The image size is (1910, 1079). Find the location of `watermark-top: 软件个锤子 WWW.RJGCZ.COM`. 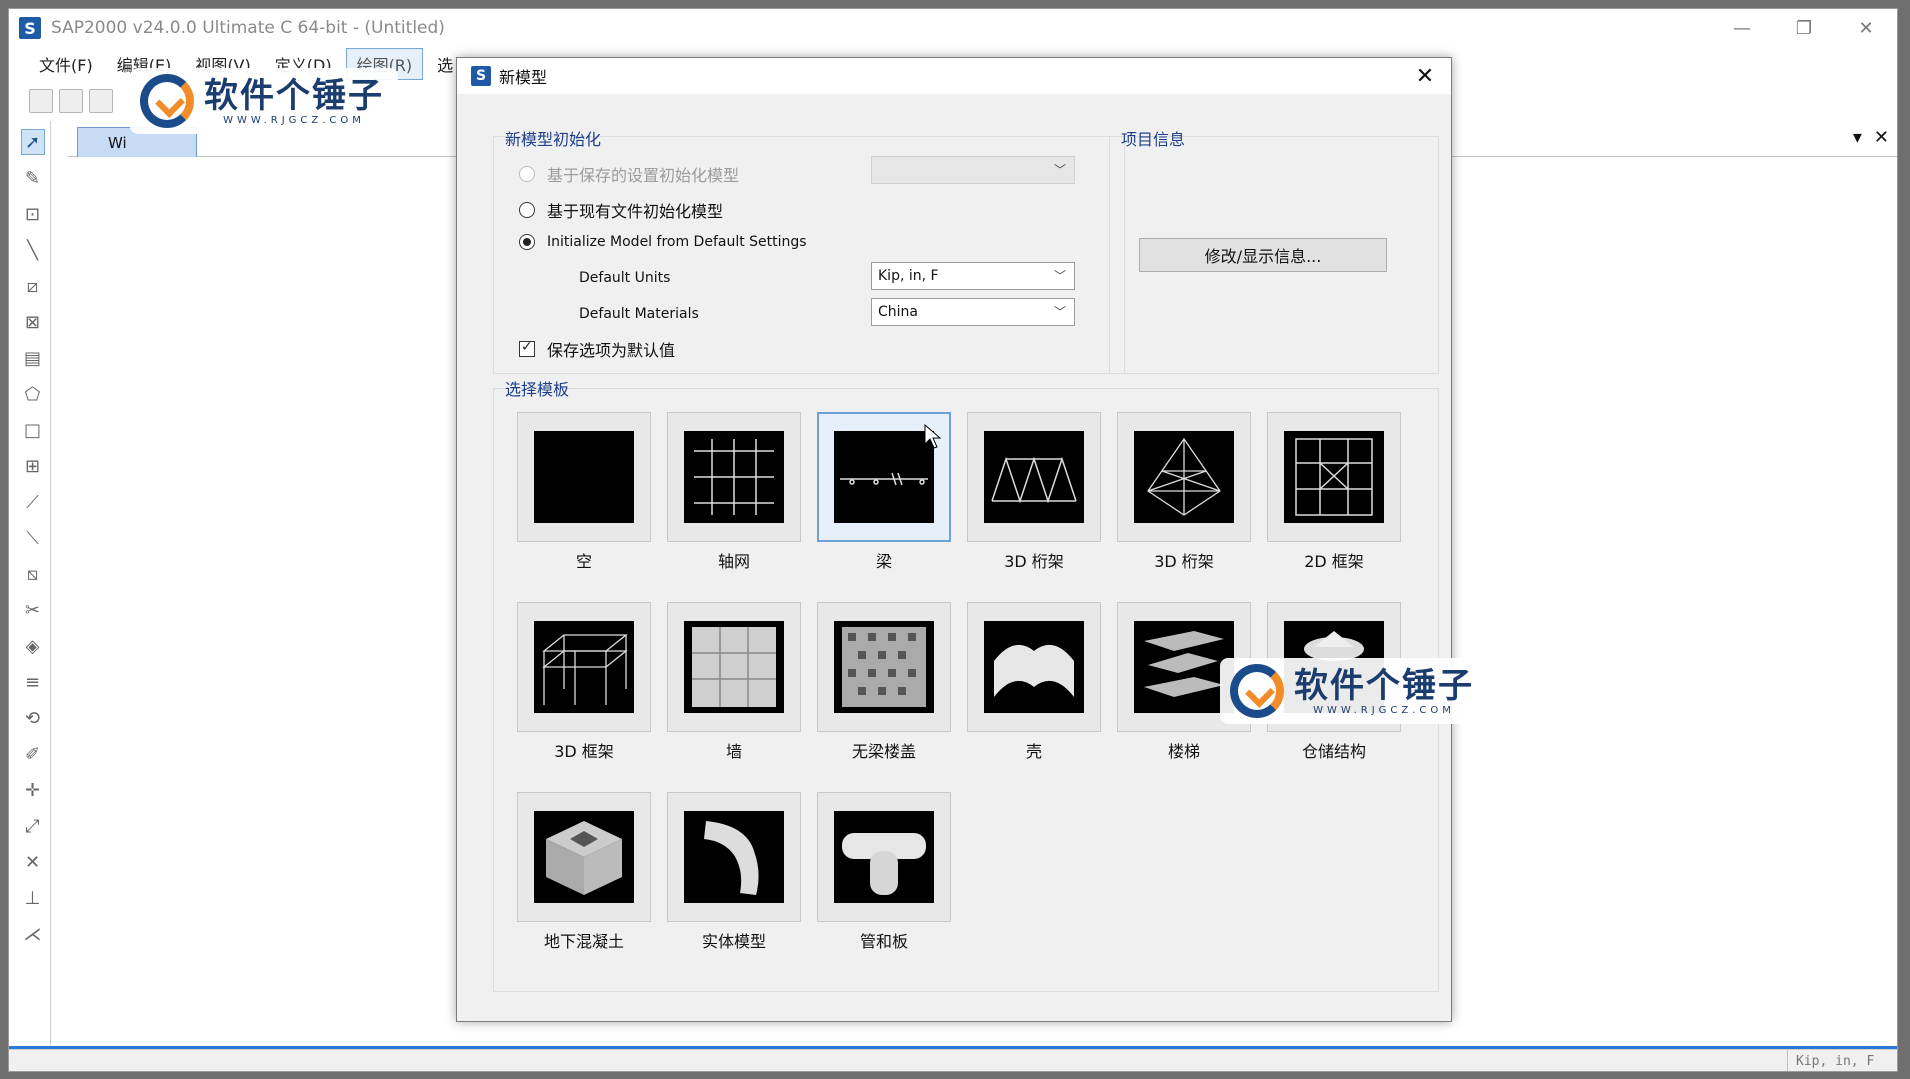

watermark-top: 软件个锤子 WWW.RJGCZ.COM is located at coordinates (264, 101).